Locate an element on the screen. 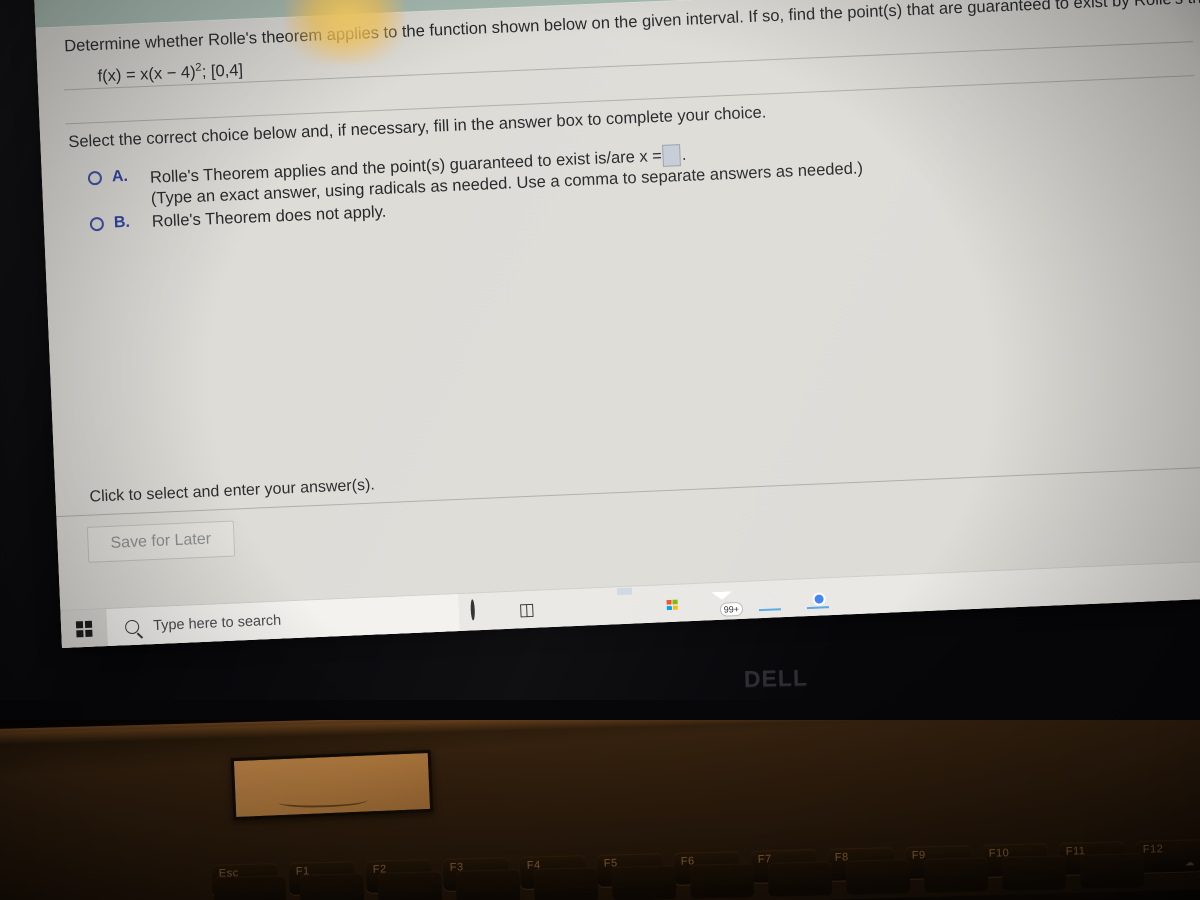 Image resolution: width=1200 pixels, height=900 pixels. answer-input-box is located at coordinates (672, 155).